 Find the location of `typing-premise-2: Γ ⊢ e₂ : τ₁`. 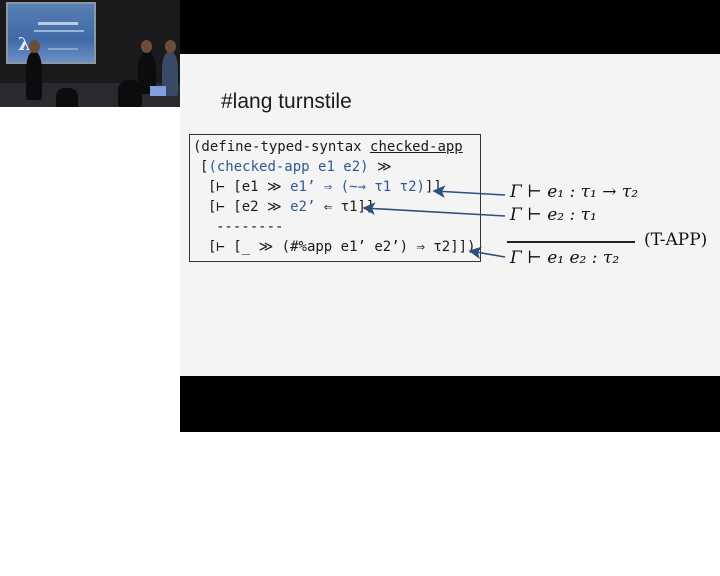

typing-premise-2: Γ ⊢ e₂ : τ₁ is located at coordinates (553, 215).